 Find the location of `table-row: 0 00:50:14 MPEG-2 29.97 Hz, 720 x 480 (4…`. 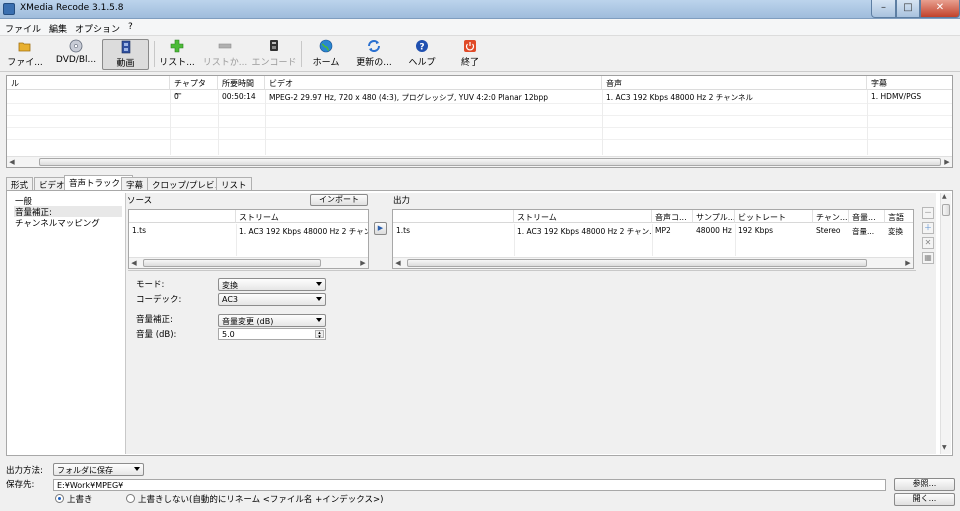

table-row: 0 00:50:14 MPEG-2 29.97 Hz, 720 x 480 (4… is located at coordinates (479, 96).